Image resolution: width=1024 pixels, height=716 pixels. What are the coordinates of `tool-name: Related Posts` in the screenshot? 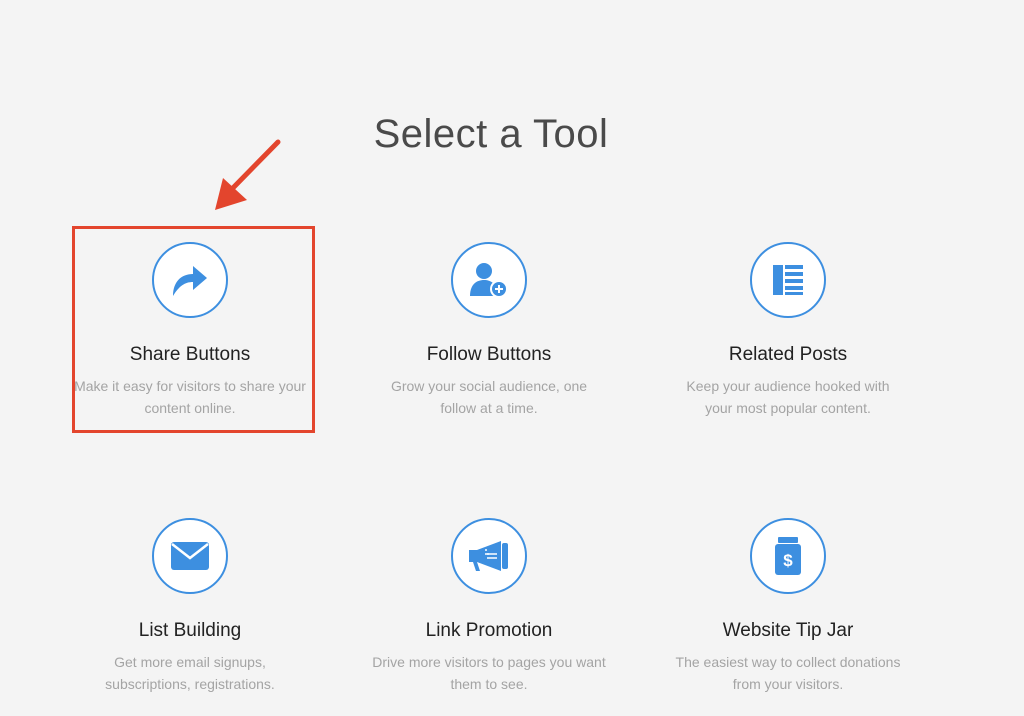 It's located at (788, 354).